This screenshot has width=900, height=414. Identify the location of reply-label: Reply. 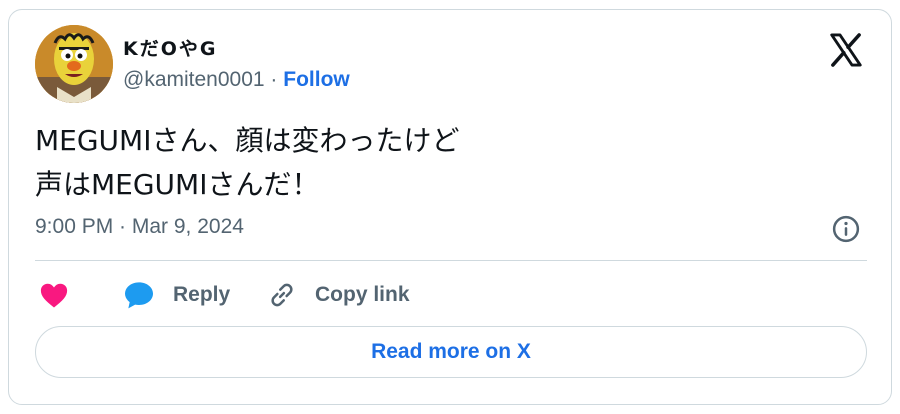
(202, 294).